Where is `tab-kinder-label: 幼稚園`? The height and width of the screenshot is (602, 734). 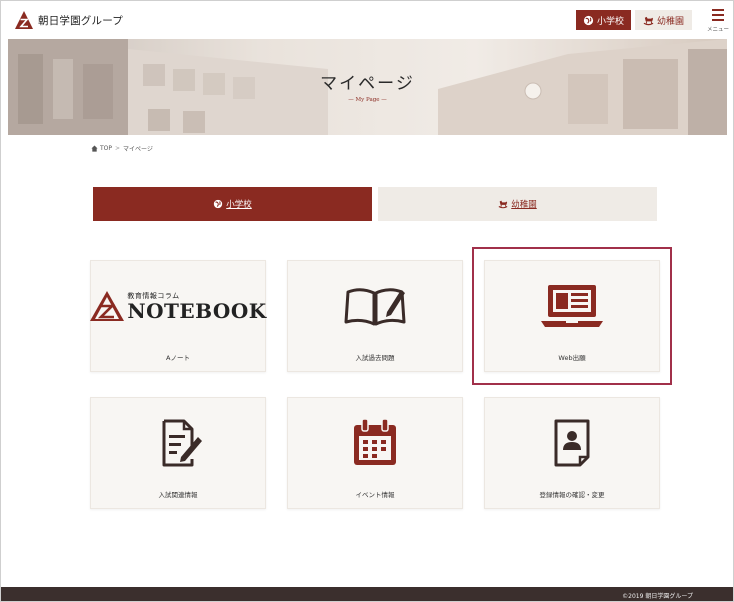 tab-kinder-label: 幼稚園 is located at coordinates (524, 205).